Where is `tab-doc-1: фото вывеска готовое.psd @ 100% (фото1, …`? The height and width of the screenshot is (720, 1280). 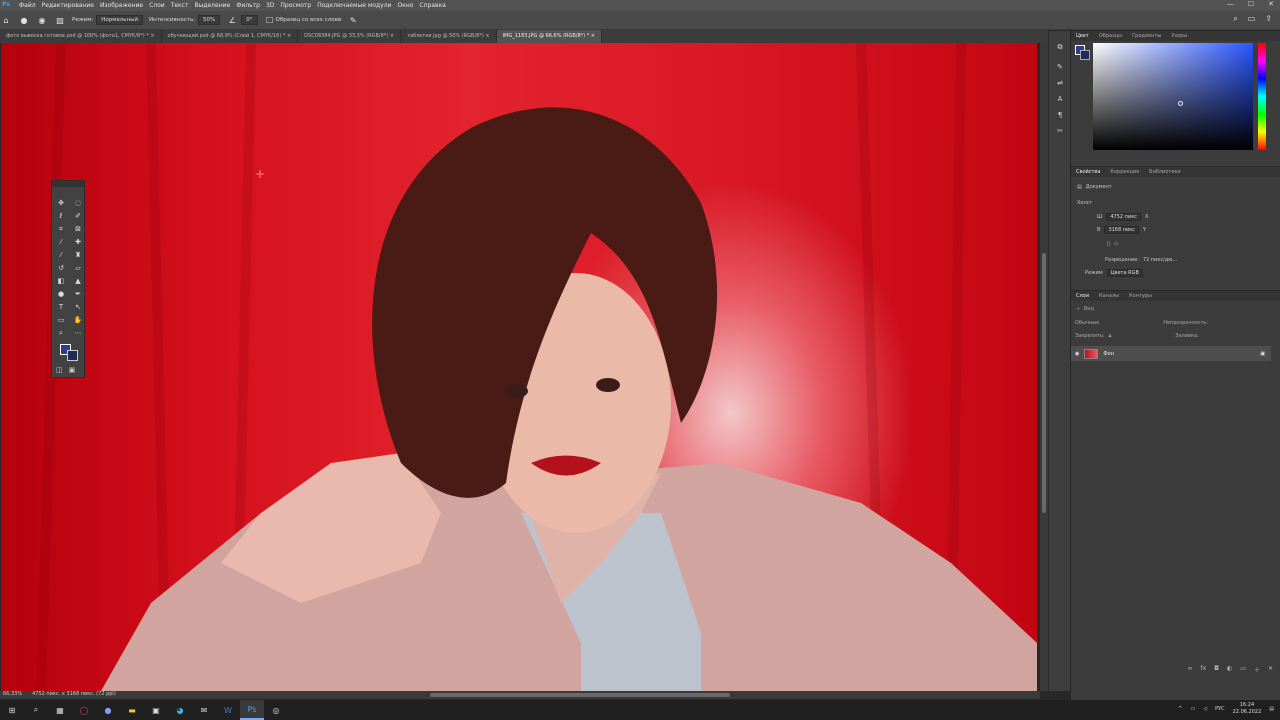
tab-doc-1: фото вывеска готовое.psd @ 100% (фото1, … is located at coordinates (81, 36).